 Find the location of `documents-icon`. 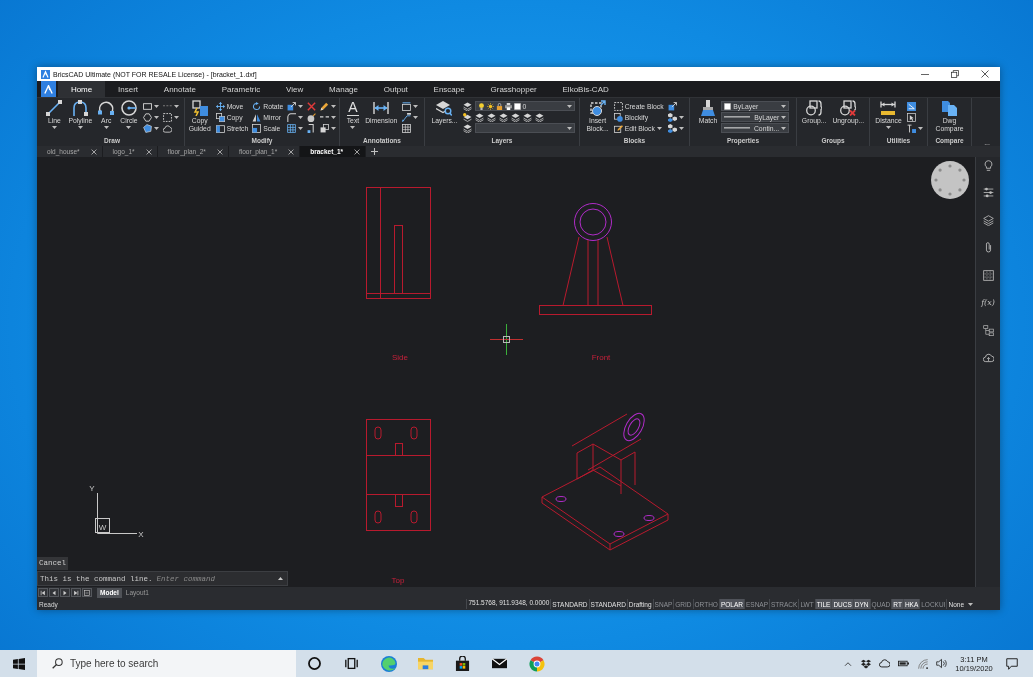

documents-icon is located at coordinates (949, 108).